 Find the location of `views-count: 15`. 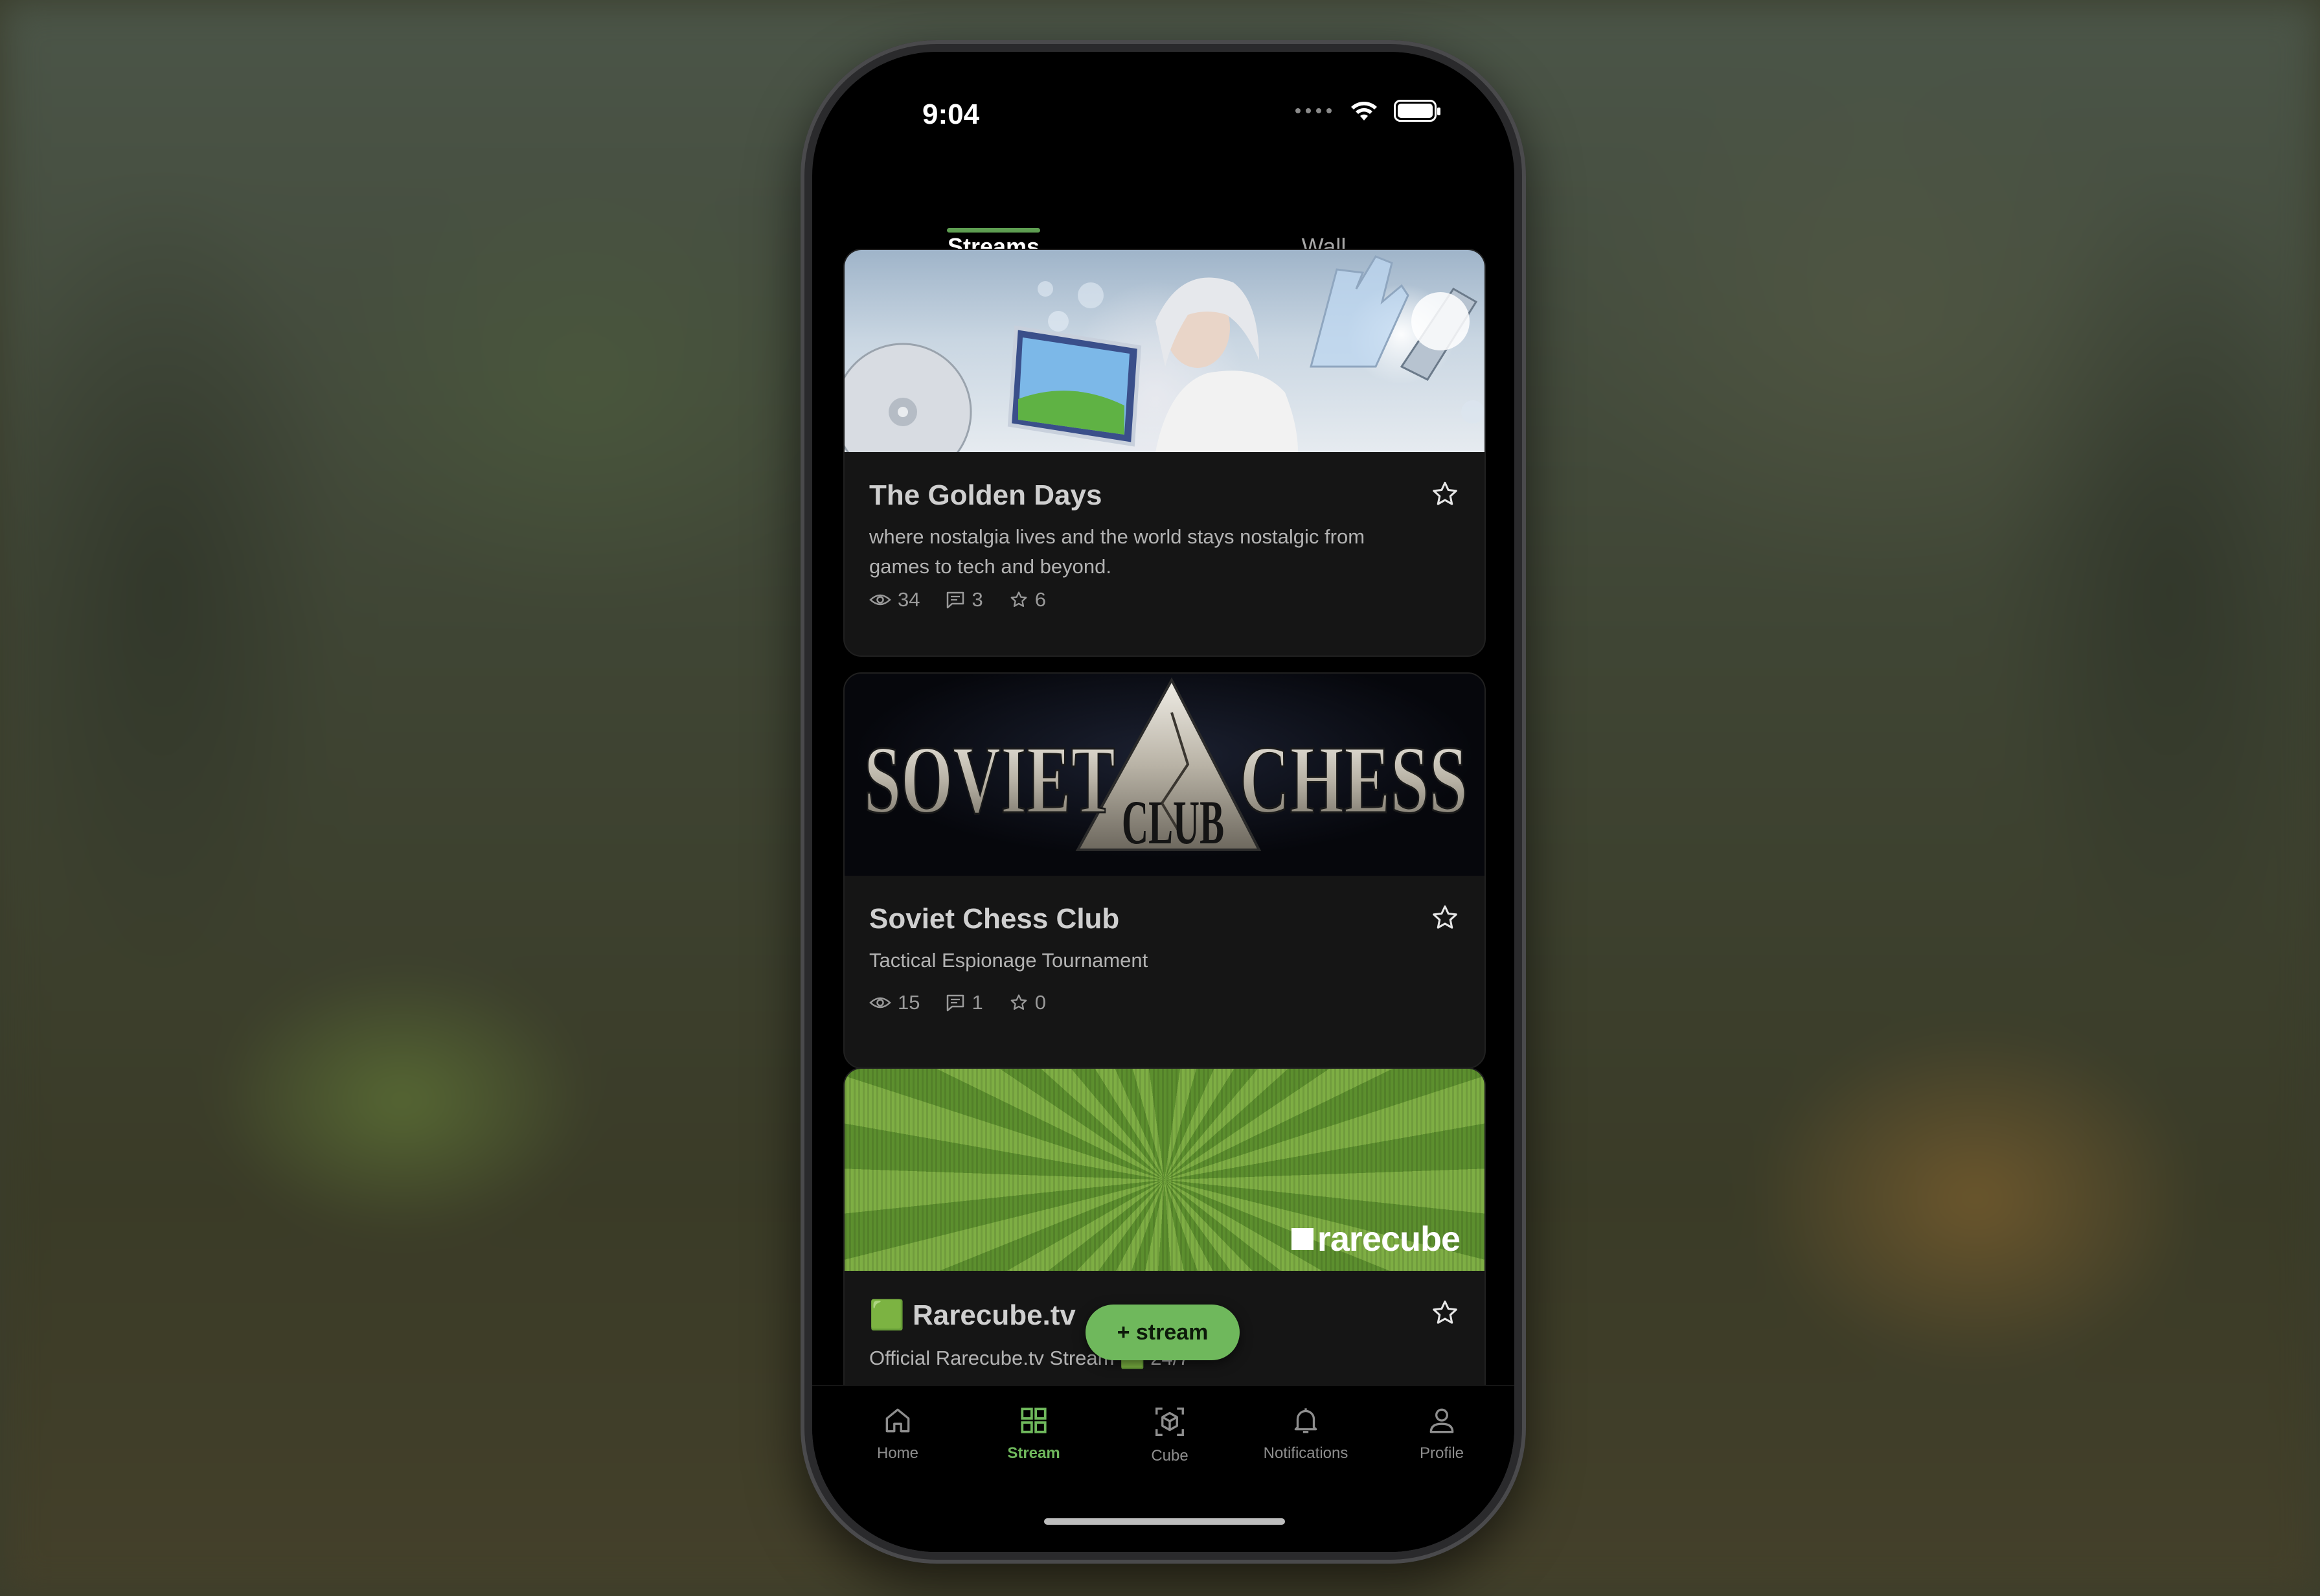

views-count: 15 is located at coordinates (909, 1002).